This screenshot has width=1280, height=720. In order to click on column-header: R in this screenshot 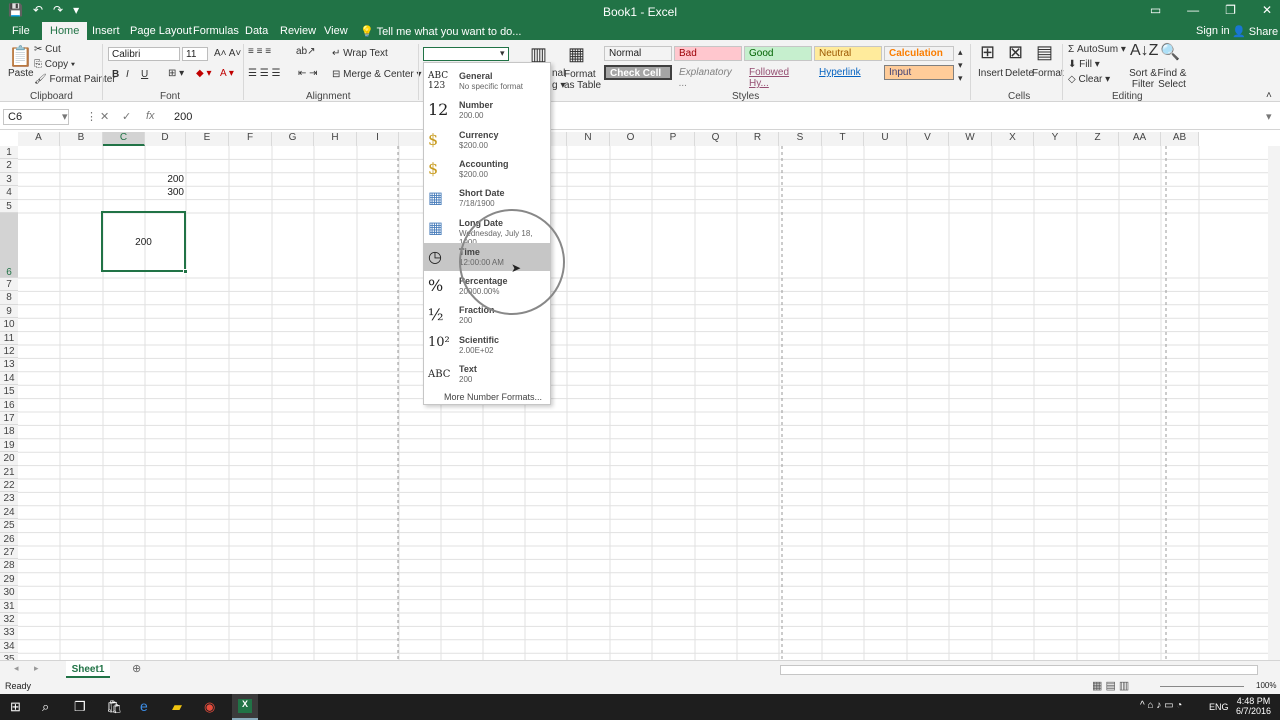, I will do `click(758, 139)`.